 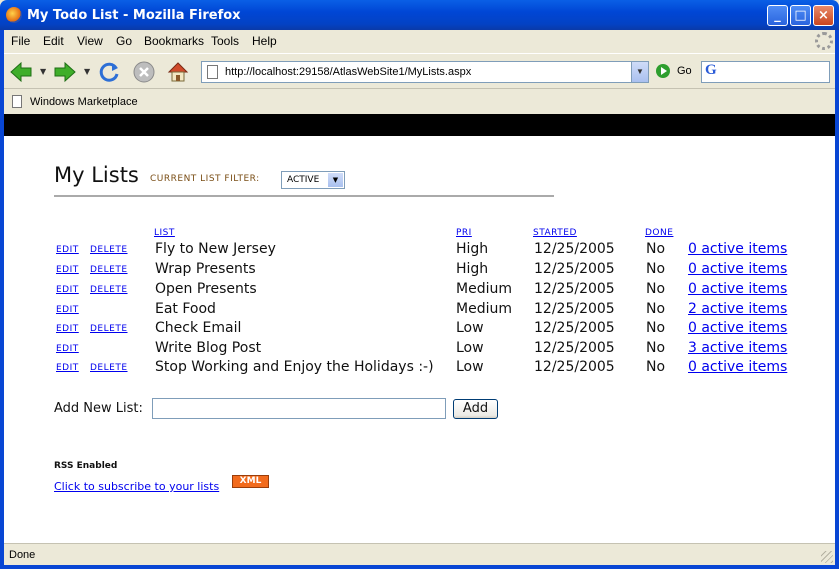 I want to click on page-title: My Lists, so click(x=96, y=175).